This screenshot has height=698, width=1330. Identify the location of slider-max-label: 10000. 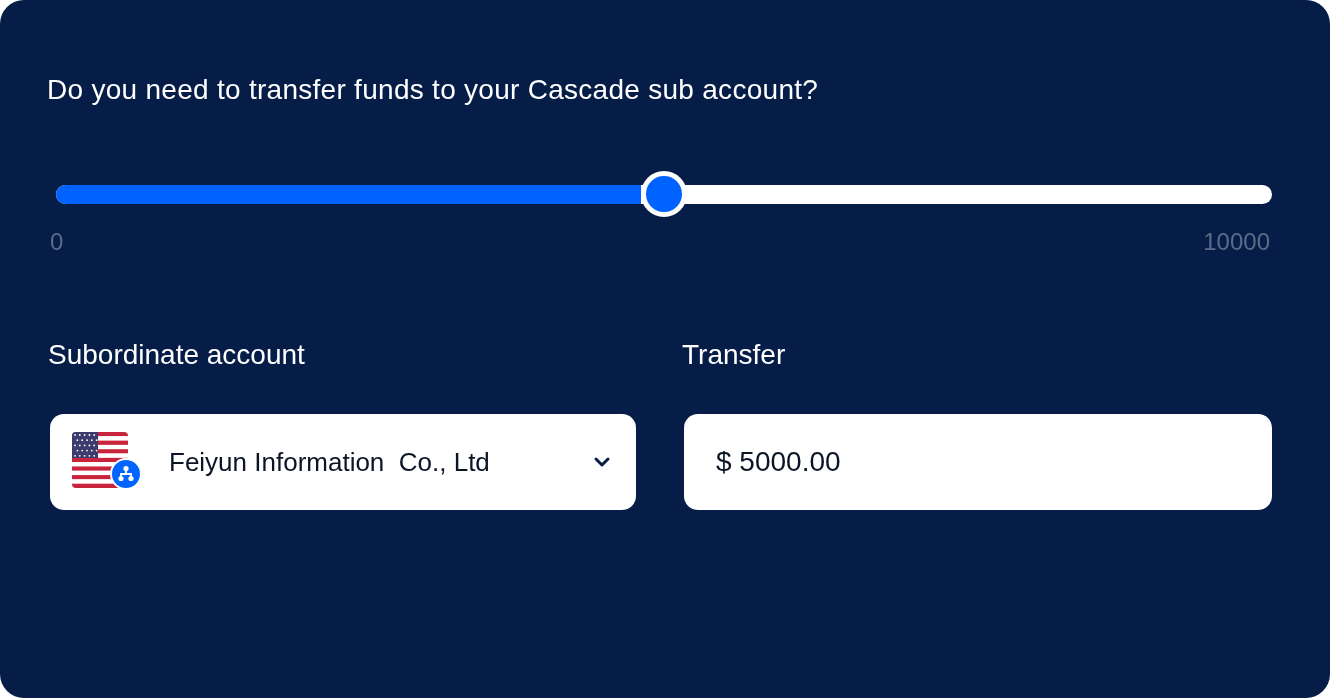
(1236, 242).